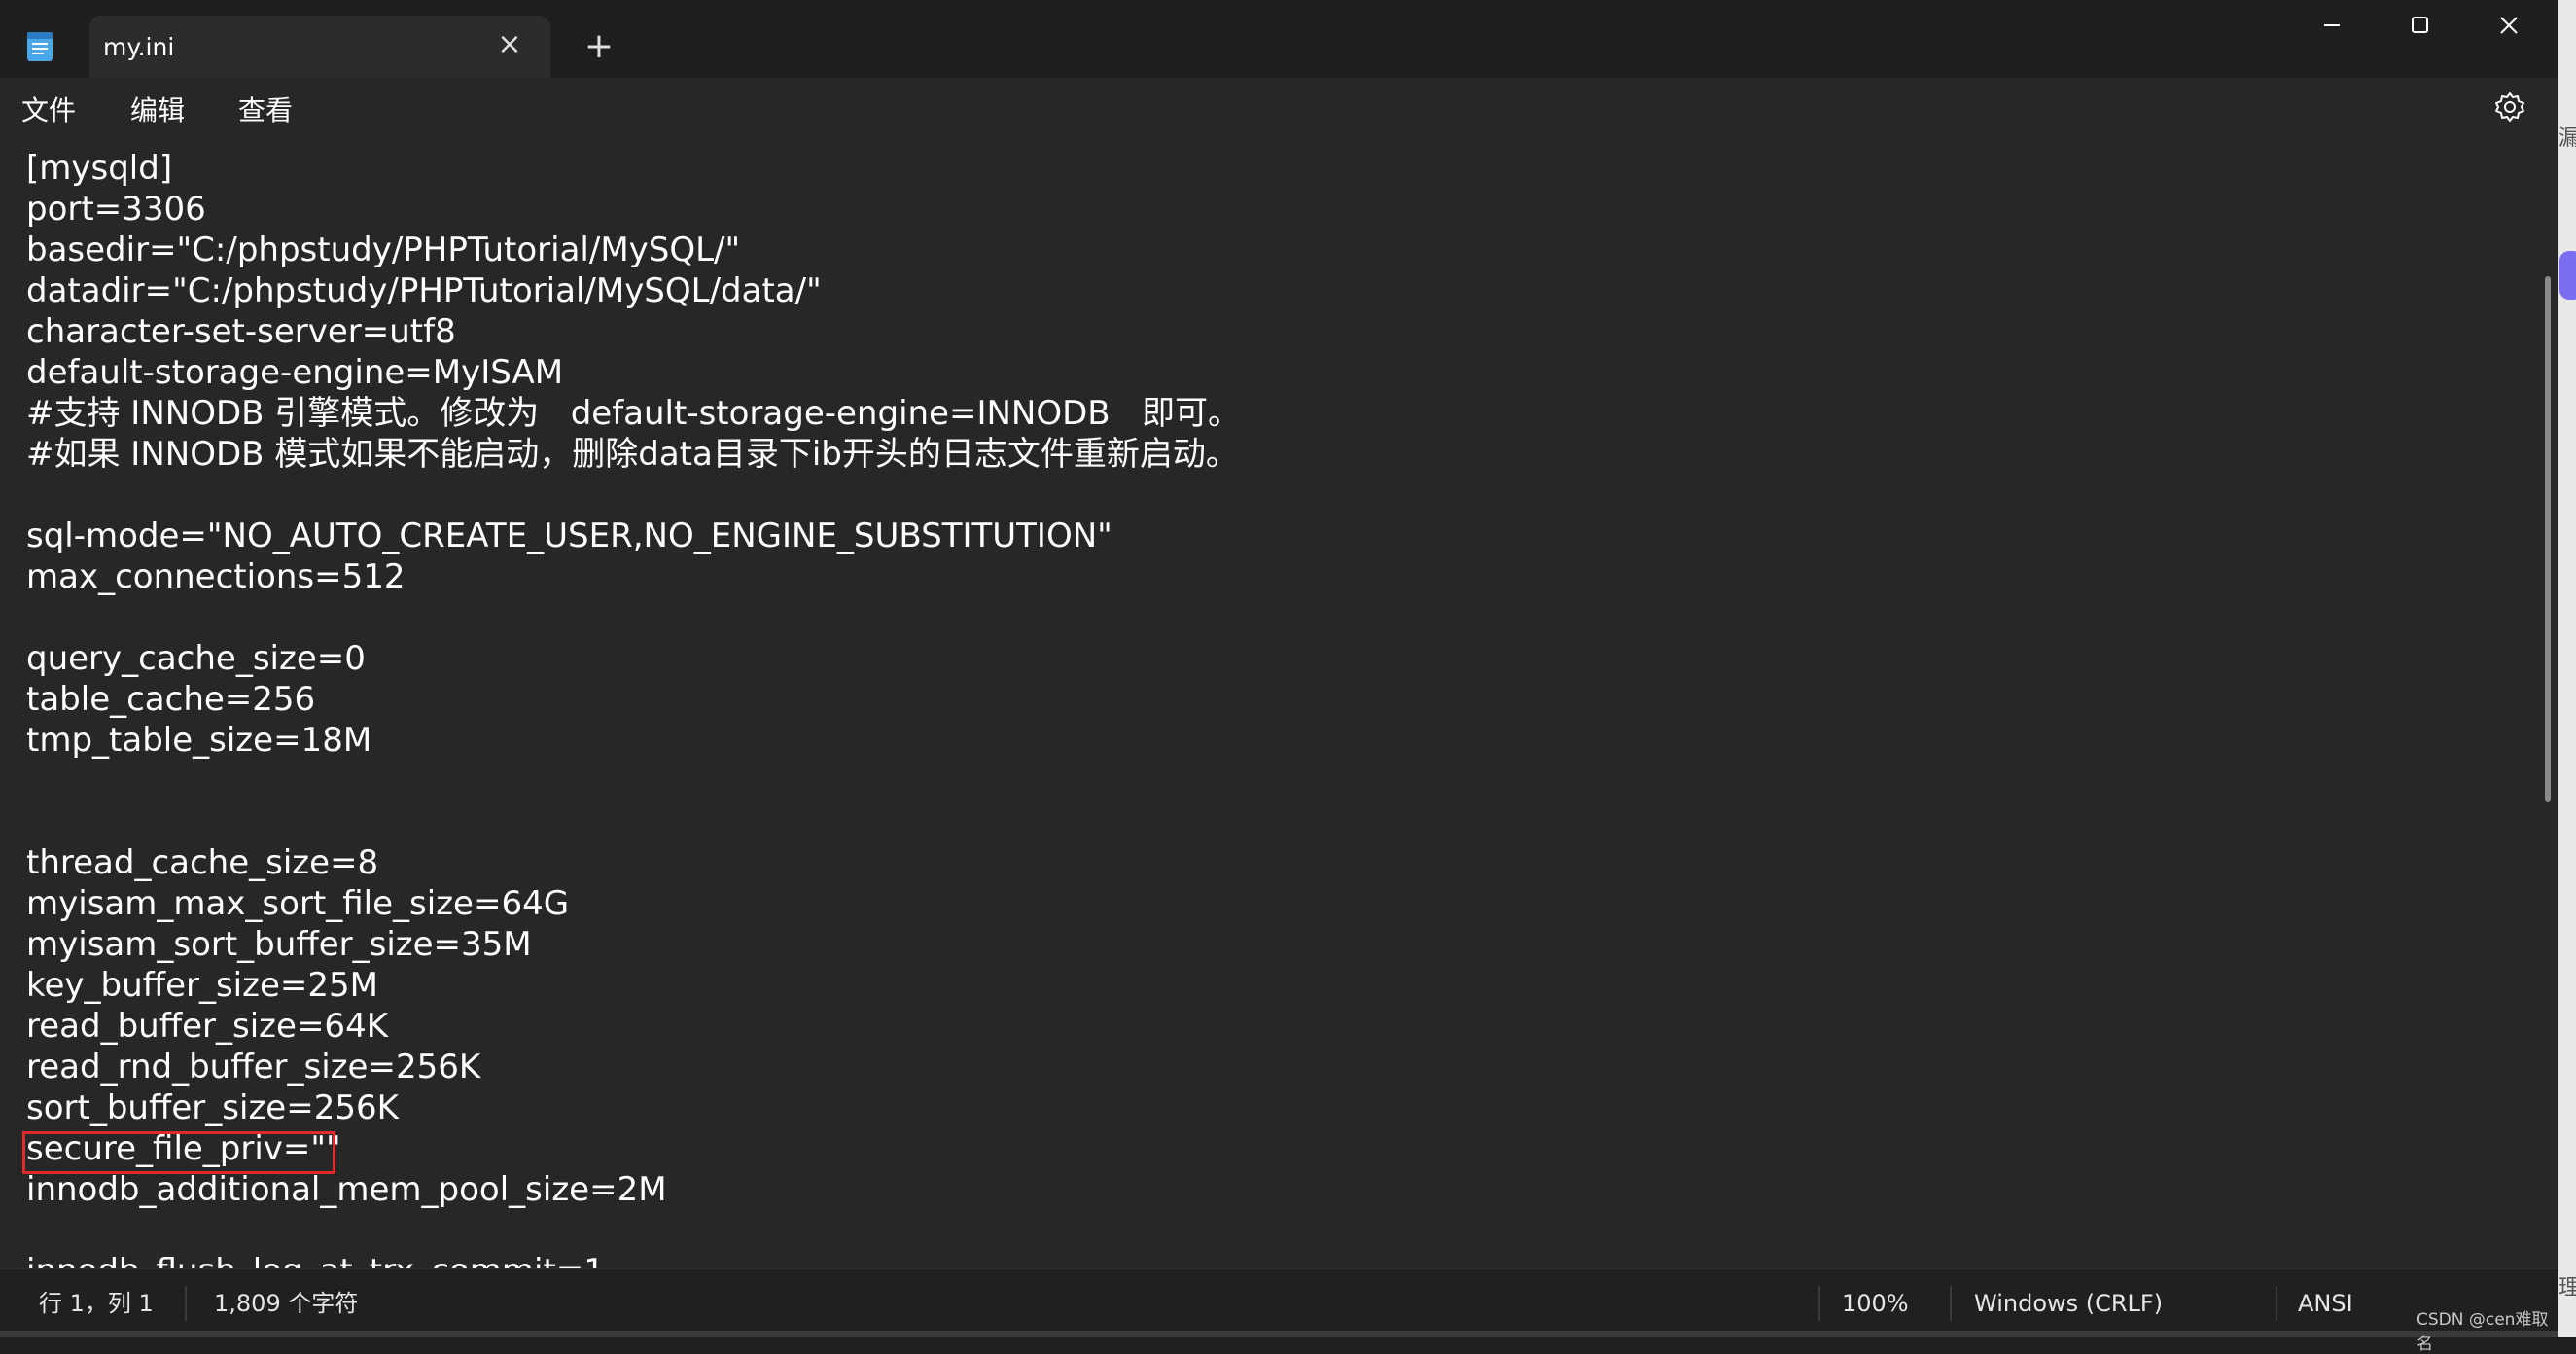 The height and width of the screenshot is (1354, 2576). What do you see at coordinates (100, 168) in the screenshot?
I see `editor-line: [mysqld]` at bounding box center [100, 168].